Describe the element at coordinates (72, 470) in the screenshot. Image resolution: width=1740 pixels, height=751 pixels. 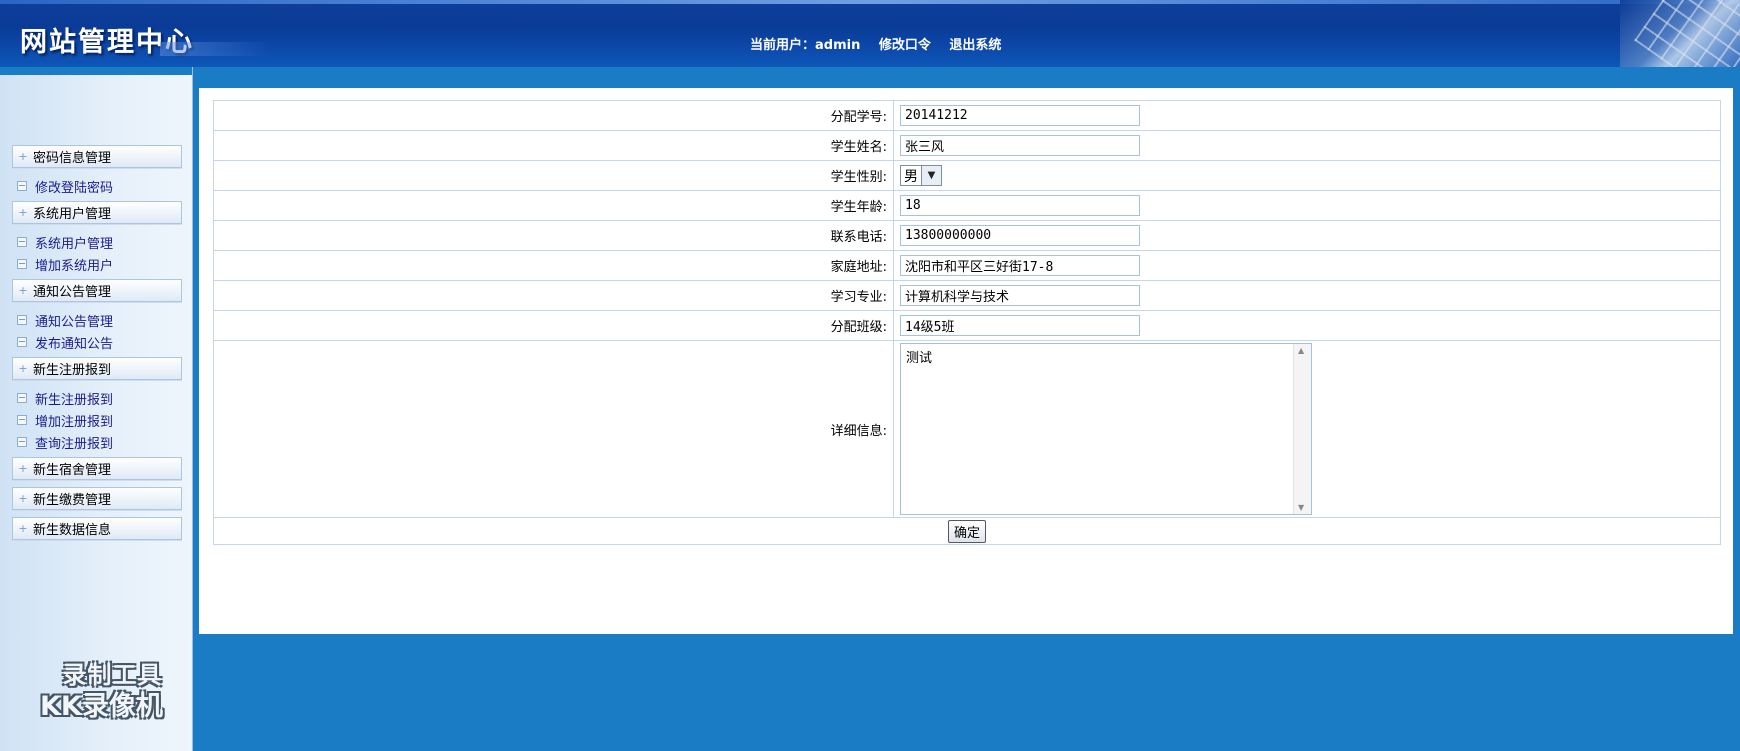
I see `sidebar-group-label: 新生宿舍管理` at that location.